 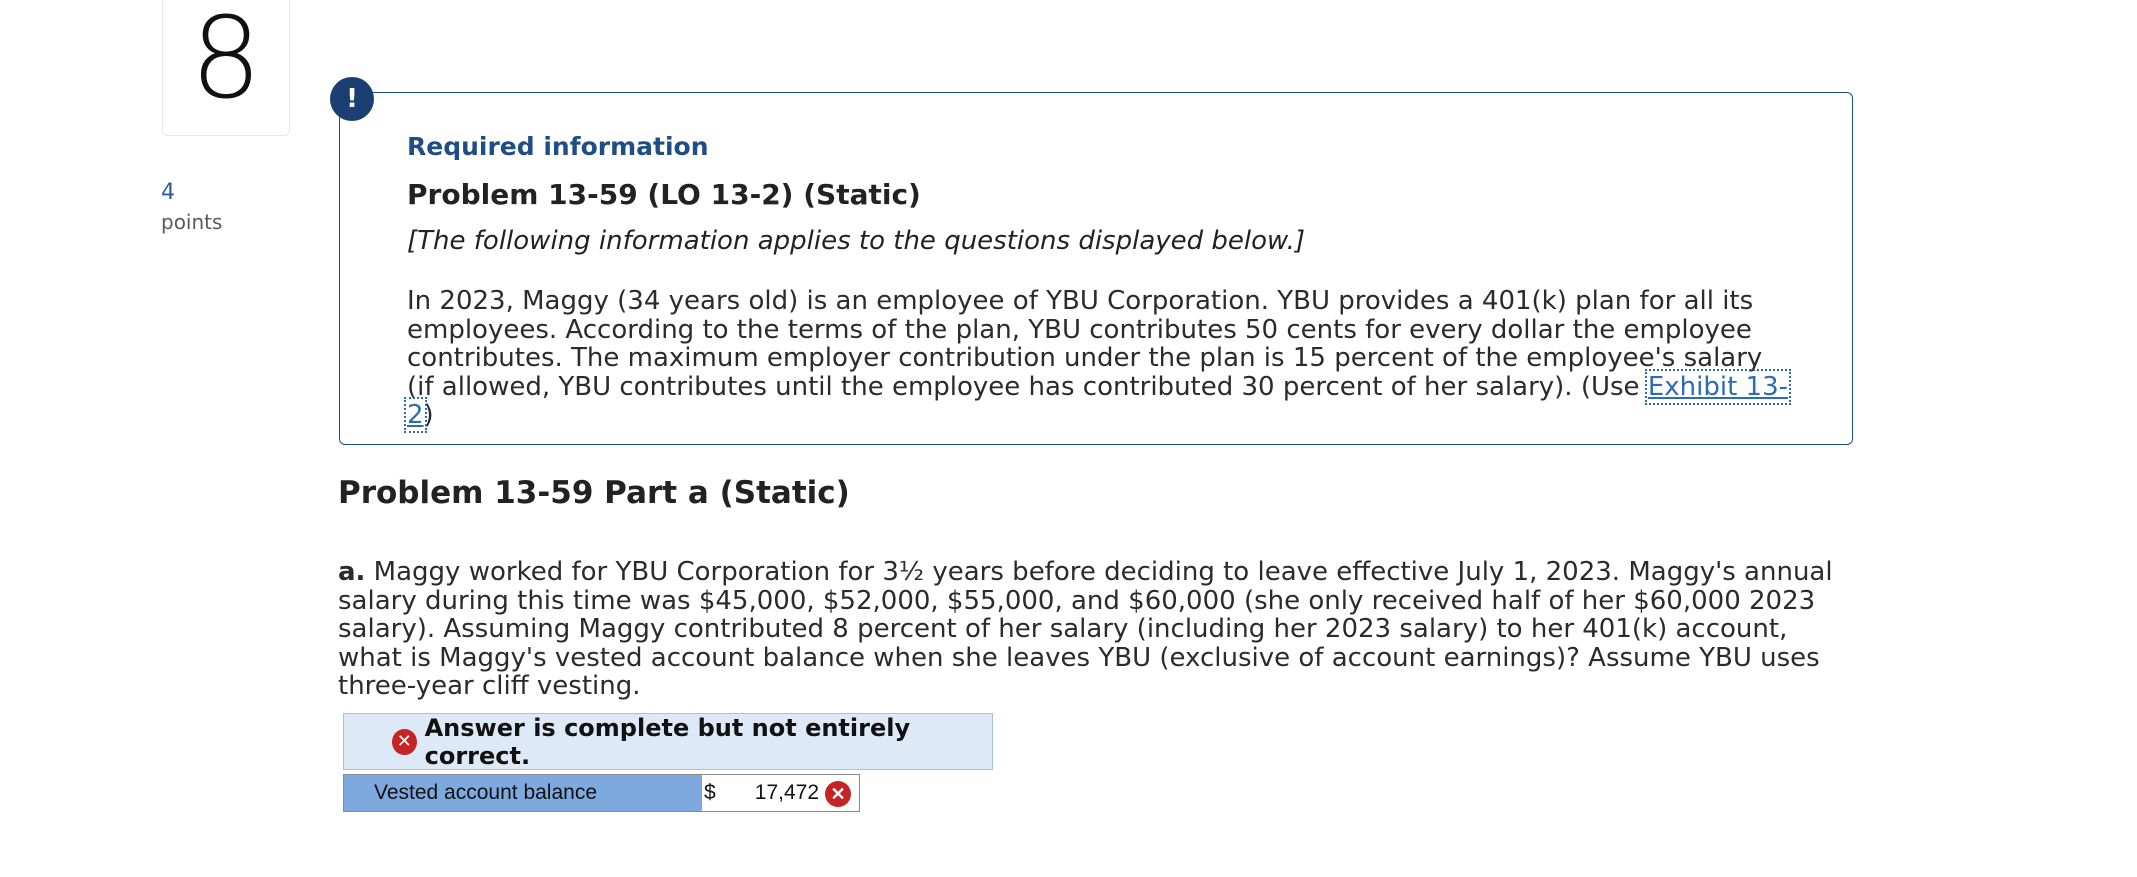 What do you see at coordinates (352, 99) in the screenshot?
I see `alert-icon: !` at bounding box center [352, 99].